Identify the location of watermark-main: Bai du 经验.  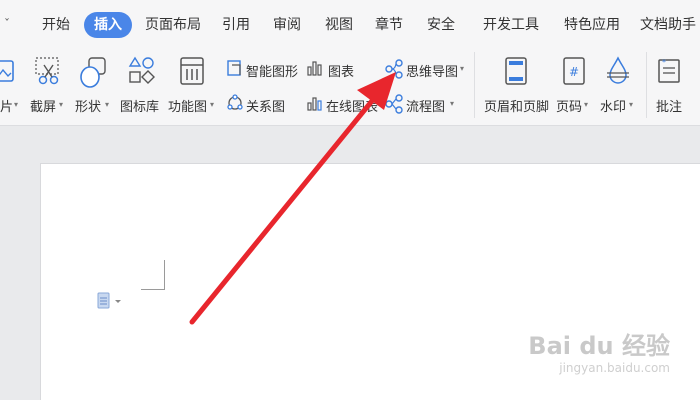
(599, 346).